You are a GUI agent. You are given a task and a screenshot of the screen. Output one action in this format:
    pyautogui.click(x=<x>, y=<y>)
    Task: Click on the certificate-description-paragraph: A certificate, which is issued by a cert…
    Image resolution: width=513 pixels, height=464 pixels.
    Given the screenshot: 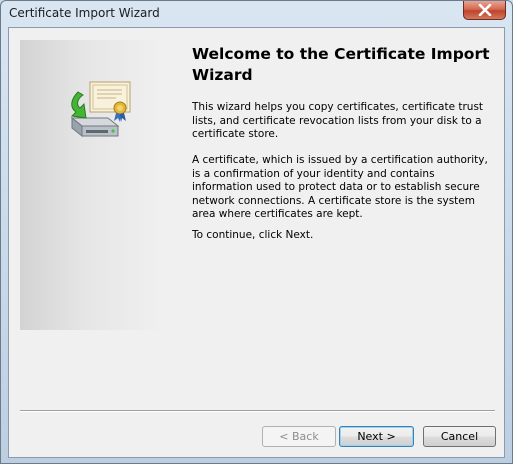 What is the action you would take?
    pyautogui.click(x=340, y=187)
    